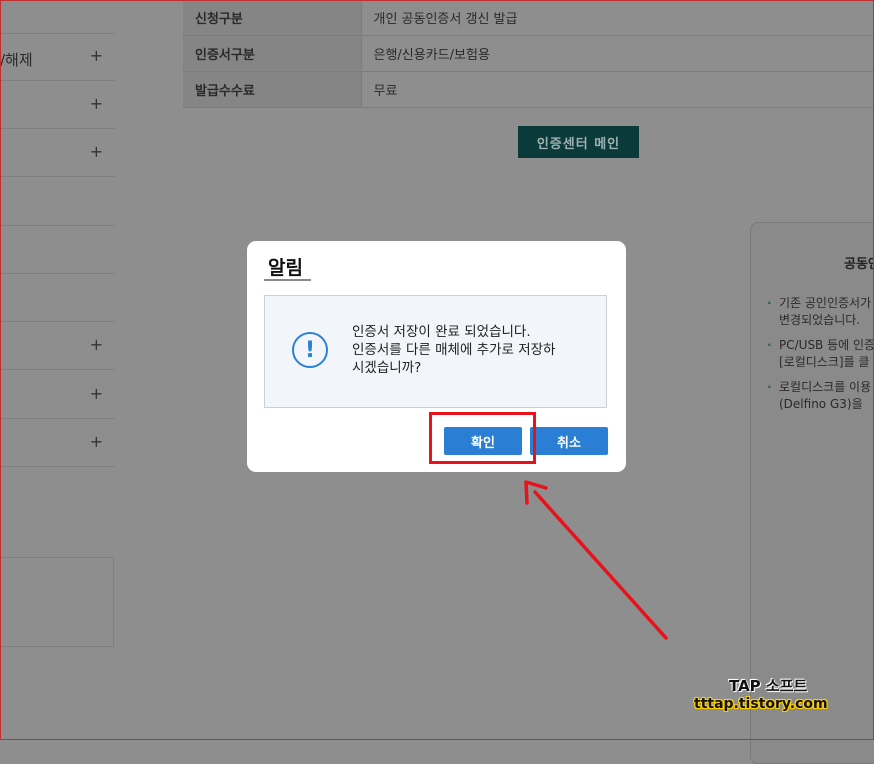 The image size is (874, 764). Describe the element at coordinates (596, 560) in the screenshot. I see `arrow-icon` at that location.